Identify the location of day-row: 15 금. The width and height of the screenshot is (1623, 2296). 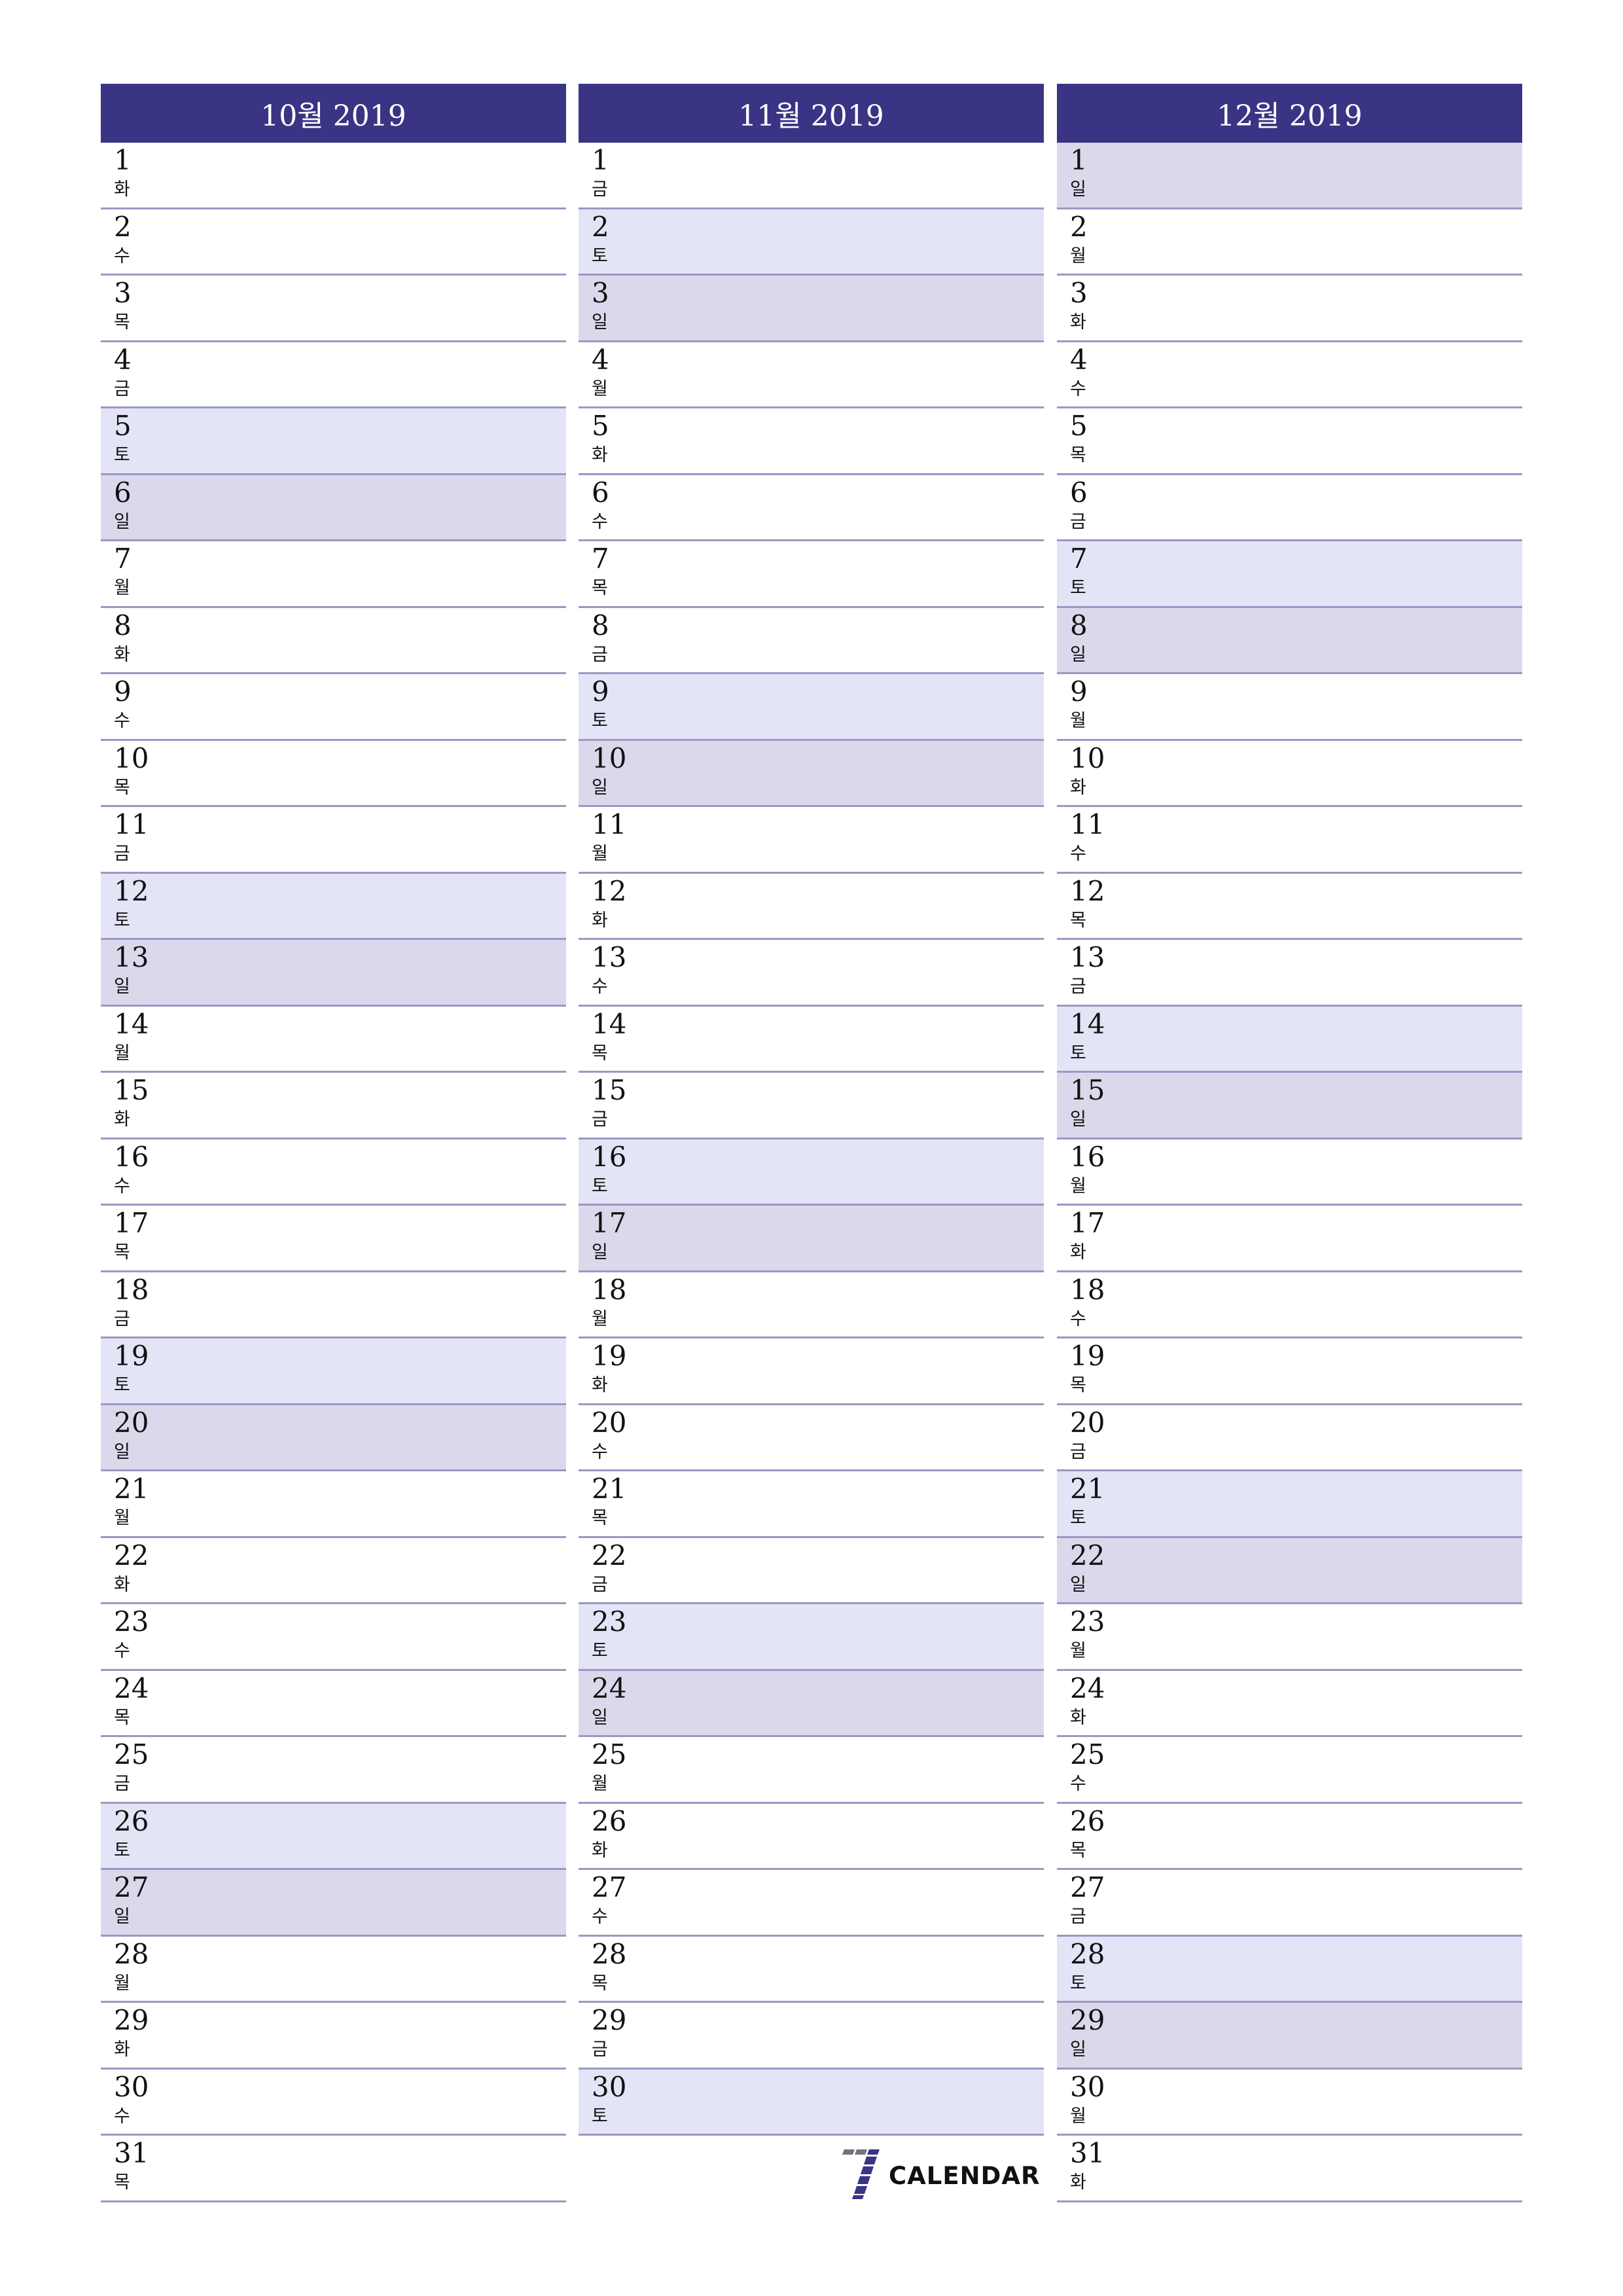
(811, 1106).